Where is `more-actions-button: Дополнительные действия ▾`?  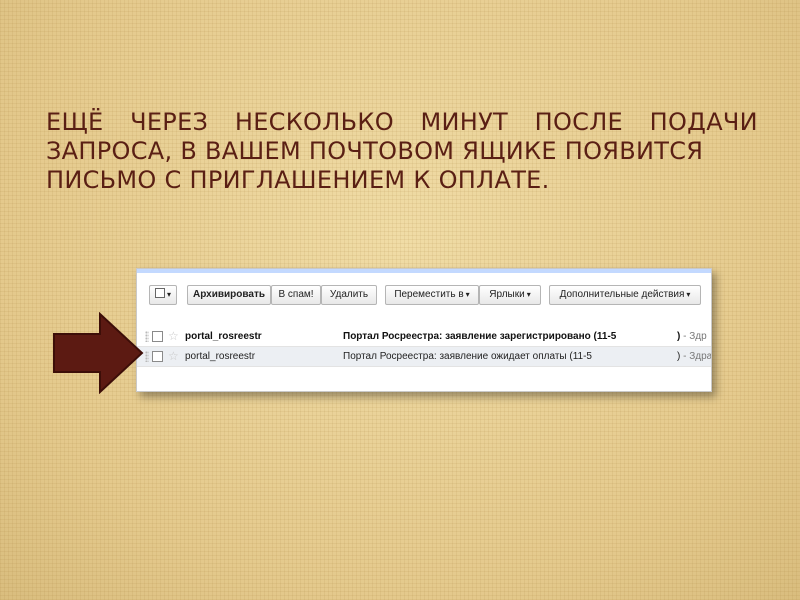
more-actions-button: Дополнительные действия ▾ is located at coordinates (625, 295).